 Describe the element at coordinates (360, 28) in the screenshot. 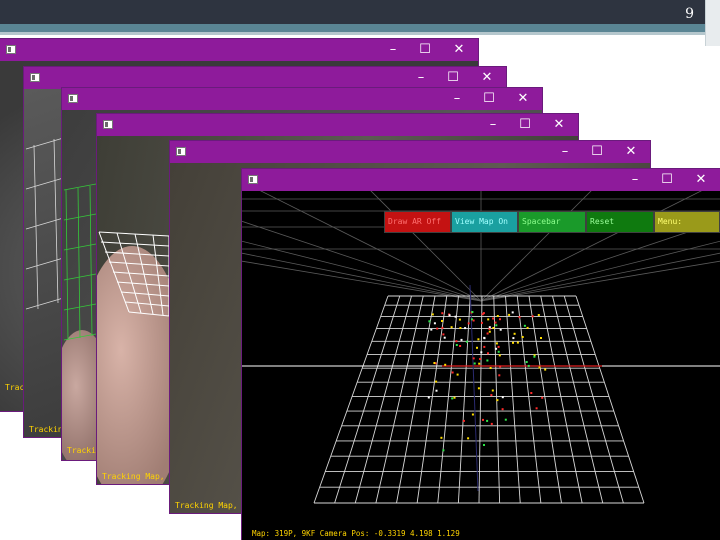

I see `slide-accent-bar` at that location.